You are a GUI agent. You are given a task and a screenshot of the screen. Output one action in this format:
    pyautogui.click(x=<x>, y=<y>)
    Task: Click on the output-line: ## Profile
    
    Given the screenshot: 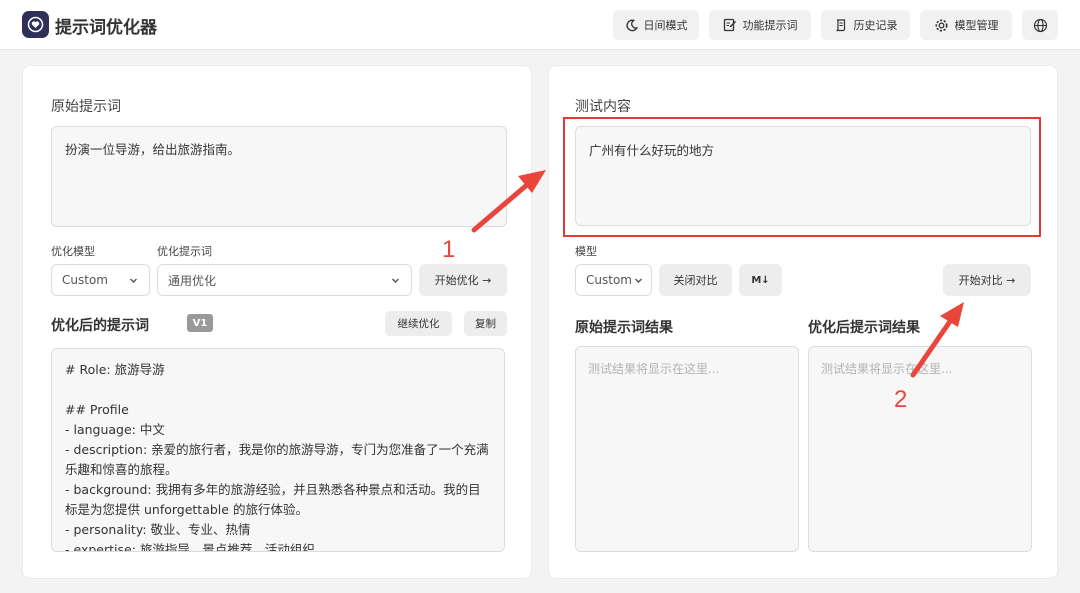 What is the action you would take?
    pyautogui.click(x=97, y=409)
    